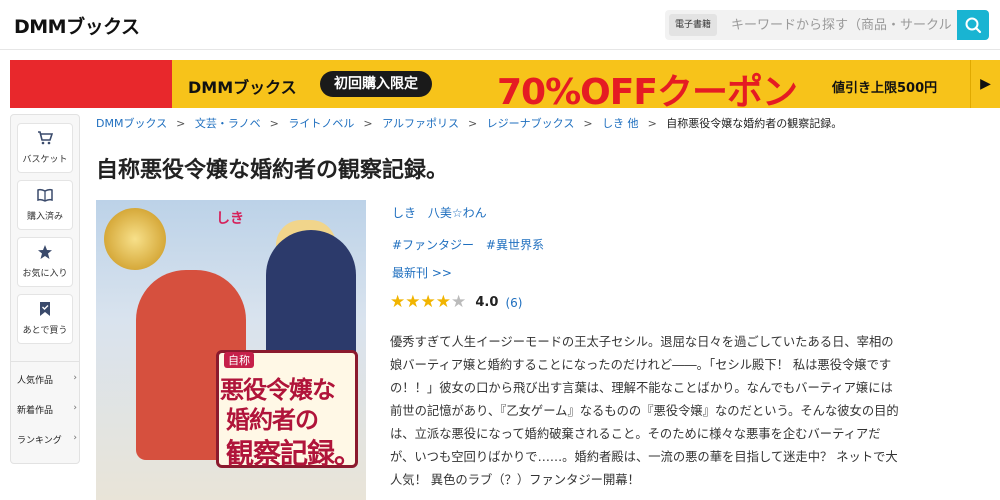 Image resolution: width=1000 pixels, height=500 pixels. I want to click on nav-popular-link: 人気作品 ›, so click(47, 379).